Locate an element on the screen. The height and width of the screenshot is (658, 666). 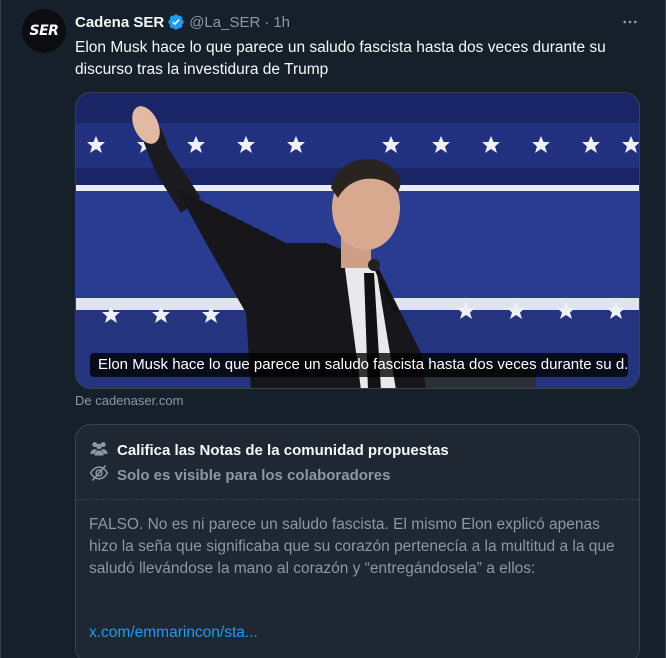
tweet-header: Cadena SER @La_SER · 1h is located at coordinates (182, 22).